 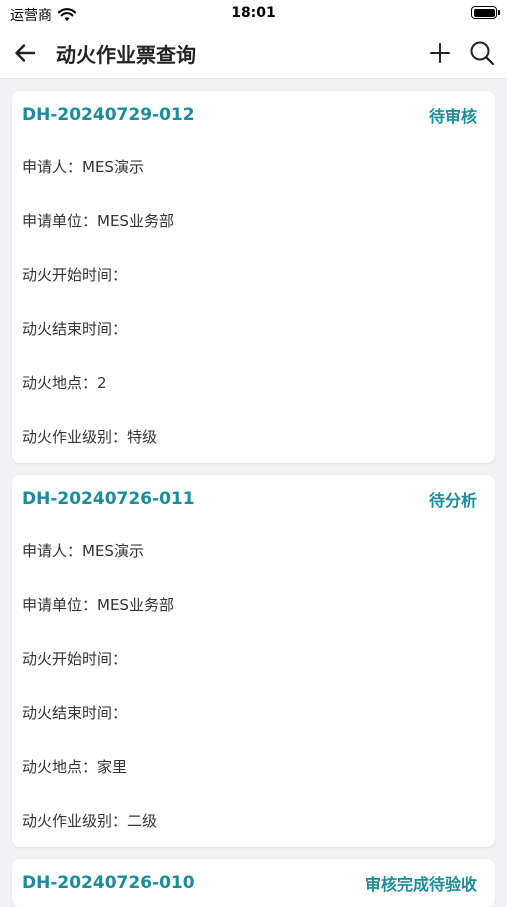 What do you see at coordinates (249, 499) in the screenshot?
I see `ticket-header: DH-20240726-011 待分析` at bounding box center [249, 499].